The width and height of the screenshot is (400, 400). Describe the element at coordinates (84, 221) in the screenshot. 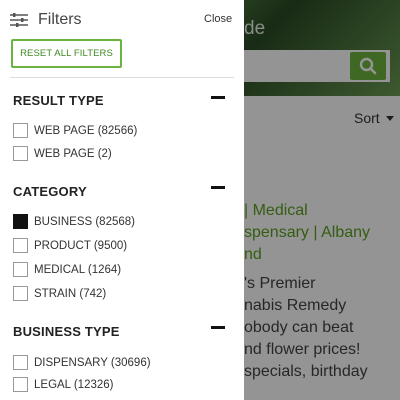

I see `option-label: BUSINESS (82568)` at that location.